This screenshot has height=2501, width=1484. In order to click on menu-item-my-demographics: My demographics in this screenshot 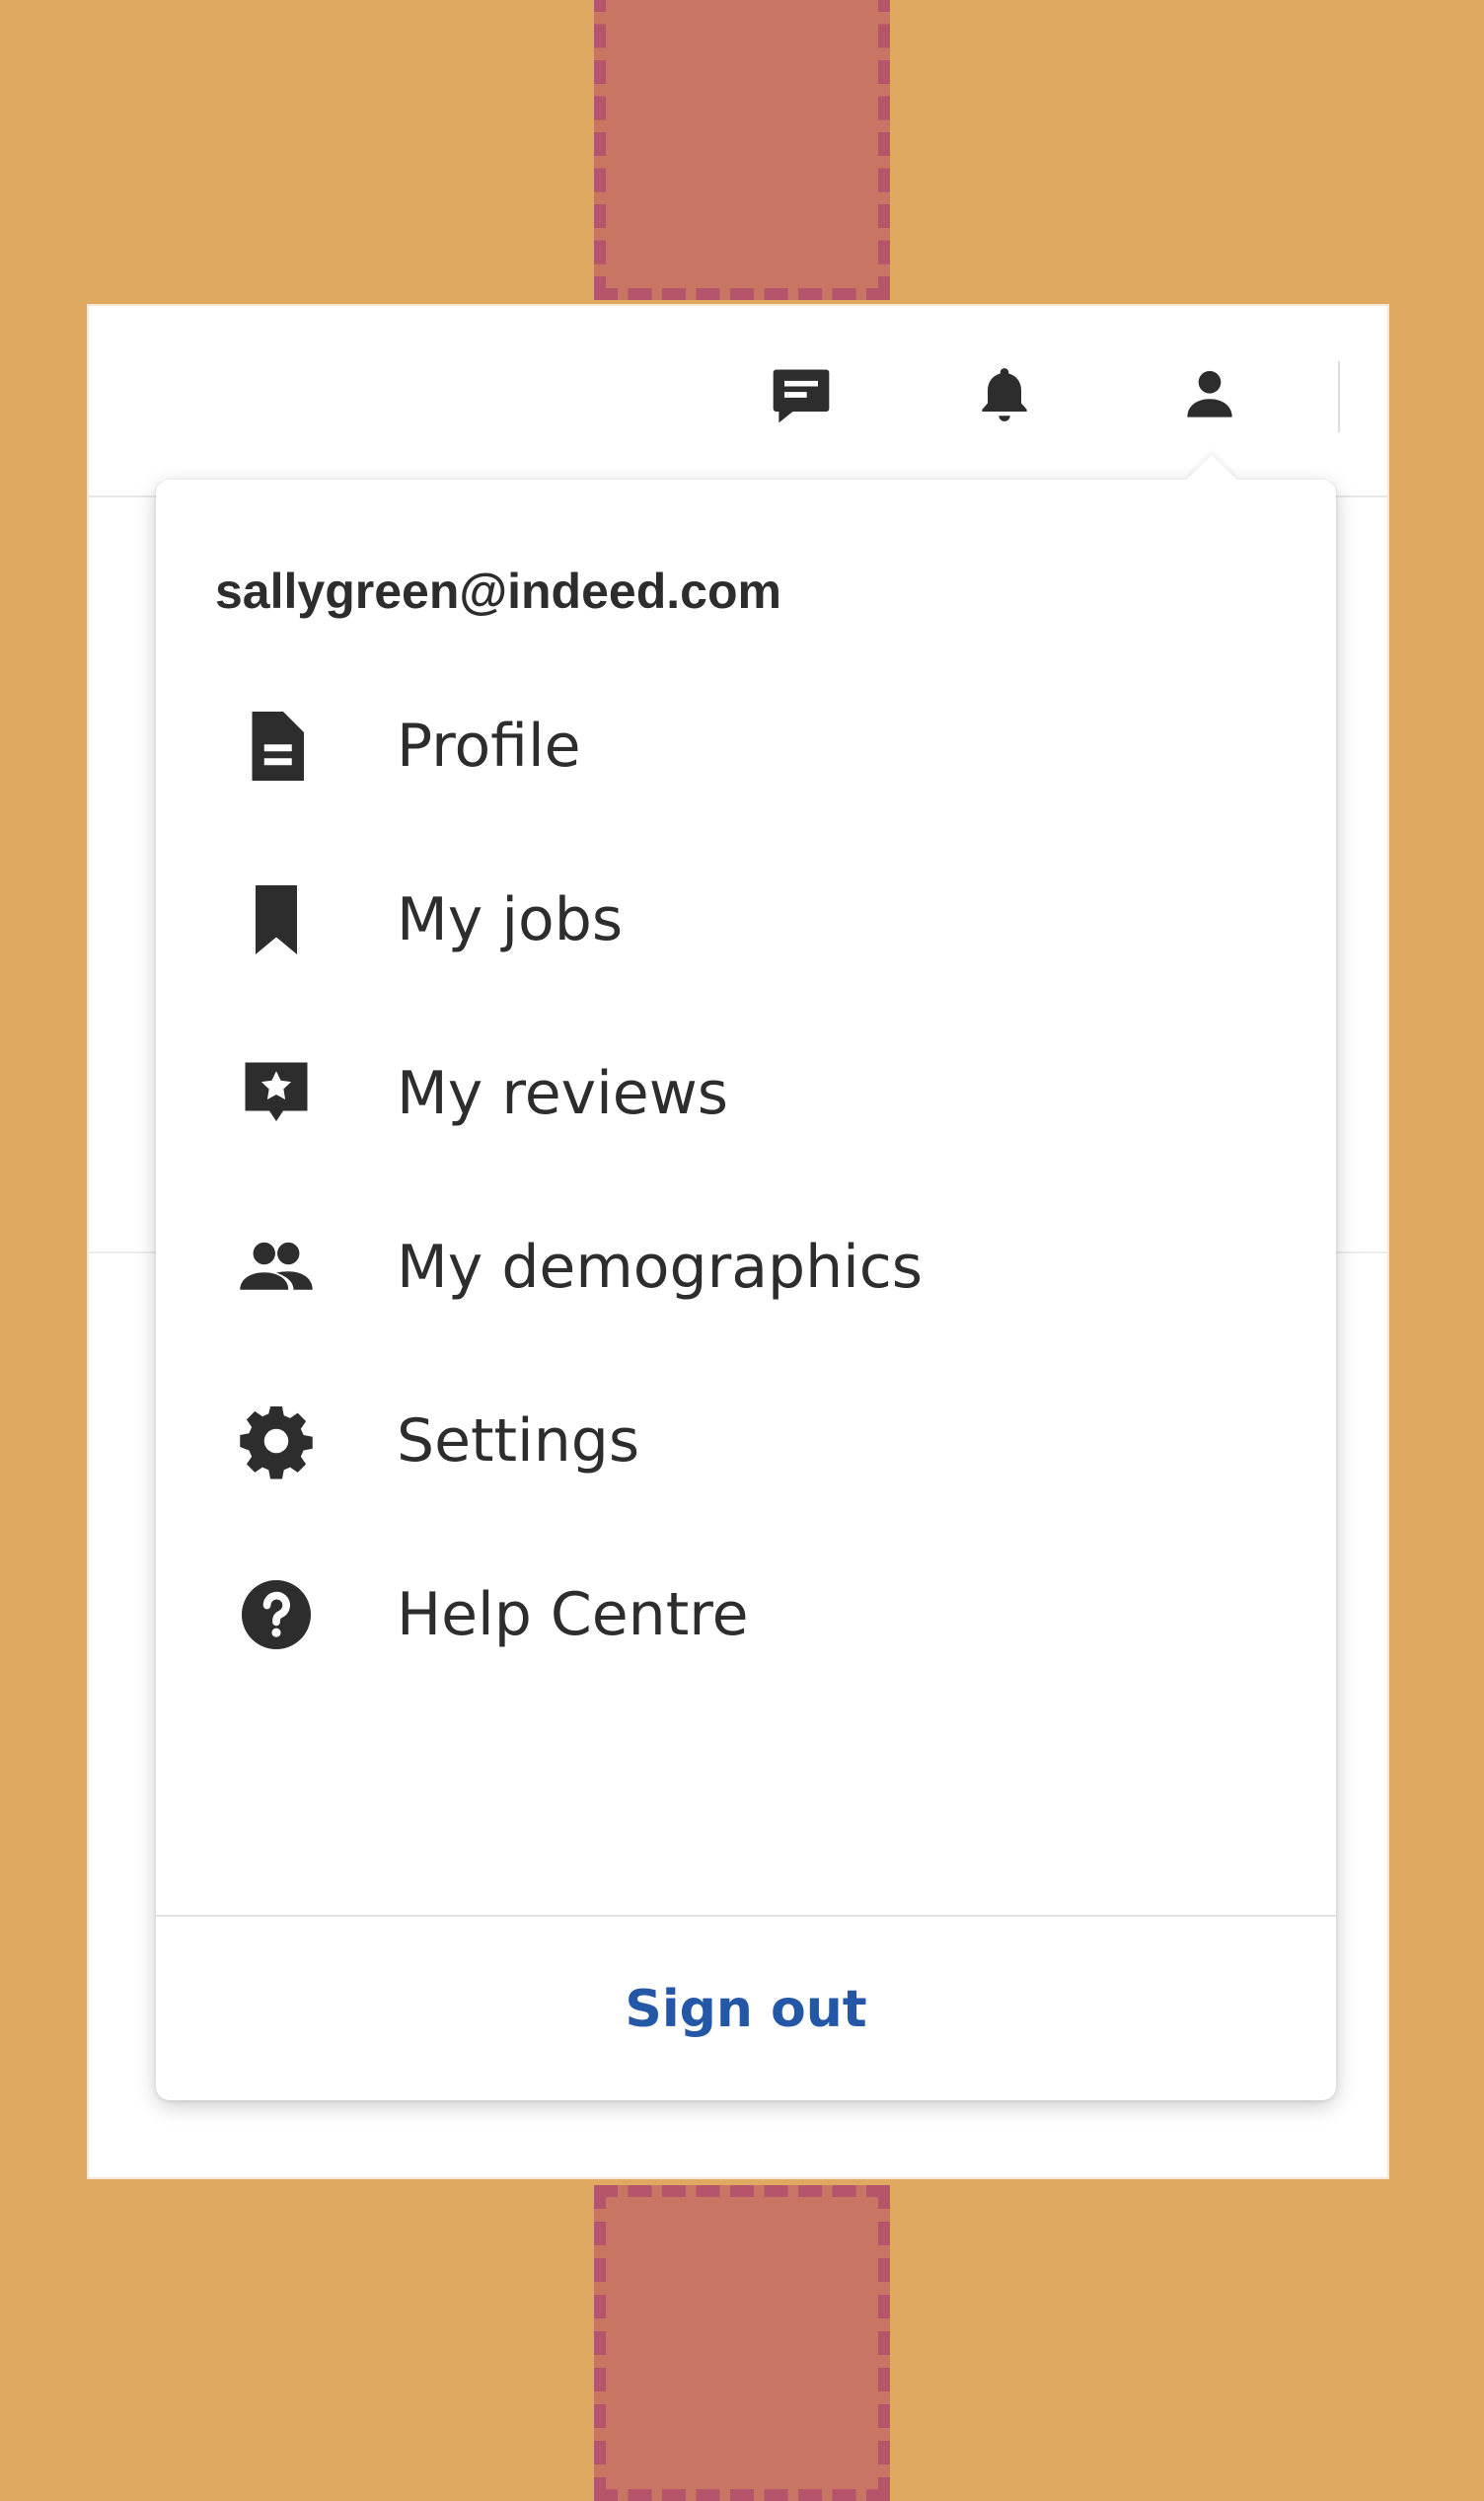, I will do `click(746, 1267)`.